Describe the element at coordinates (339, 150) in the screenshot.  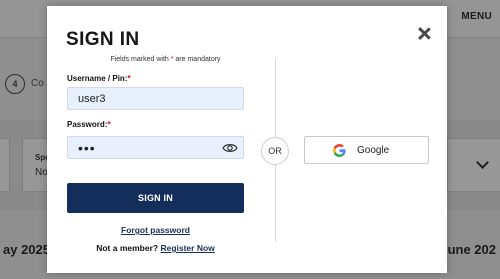
I see `google-icon` at that location.